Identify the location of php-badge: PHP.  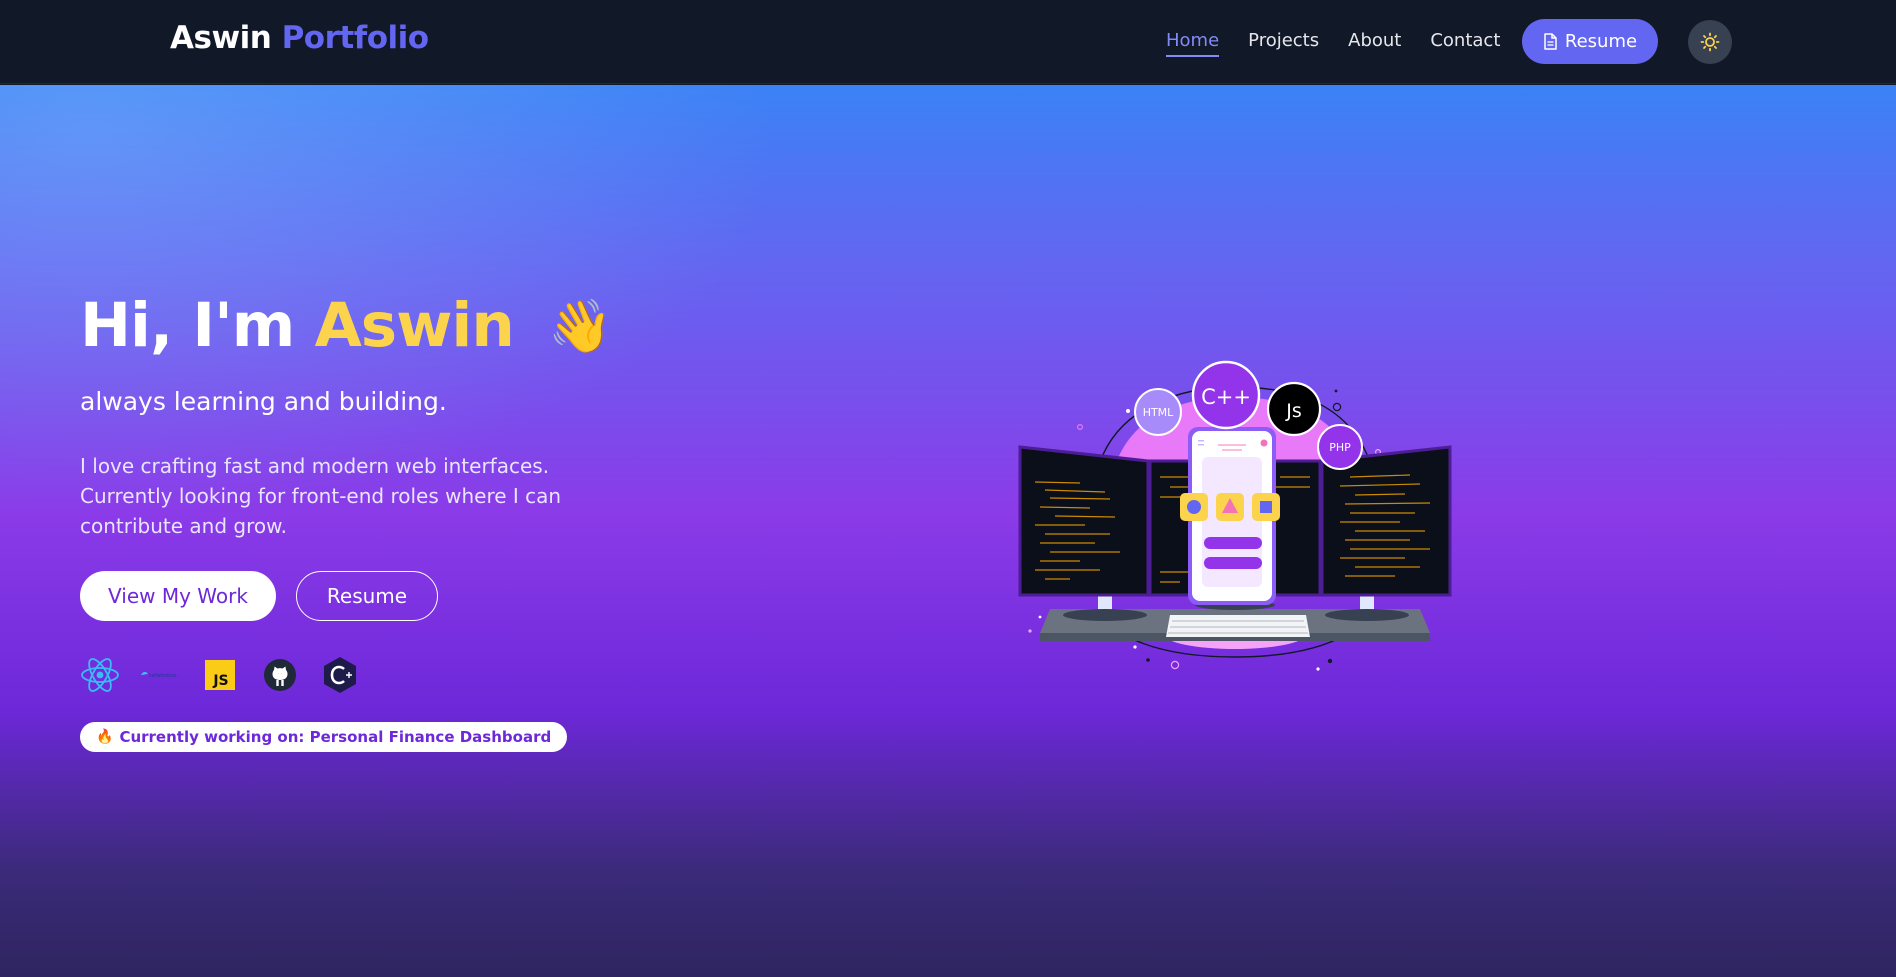
(1340, 447).